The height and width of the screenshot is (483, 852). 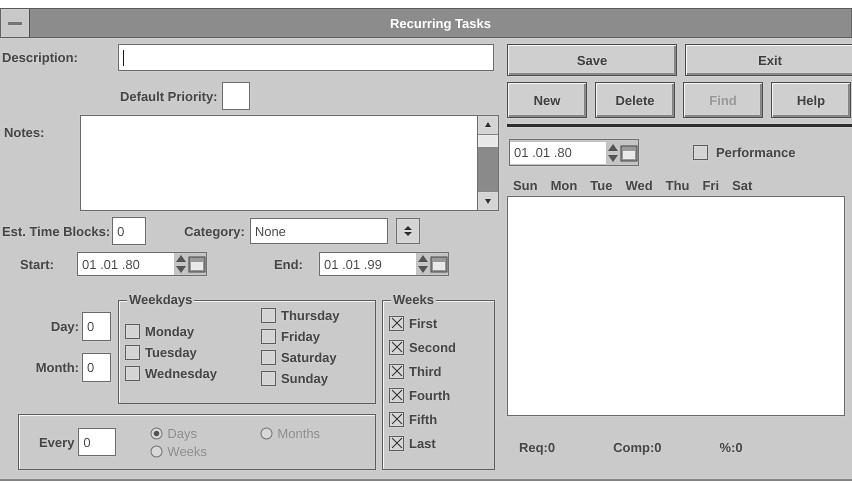 What do you see at coordinates (525, 185) in the screenshot?
I see `weekday-header: Sun` at bounding box center [525, 185].